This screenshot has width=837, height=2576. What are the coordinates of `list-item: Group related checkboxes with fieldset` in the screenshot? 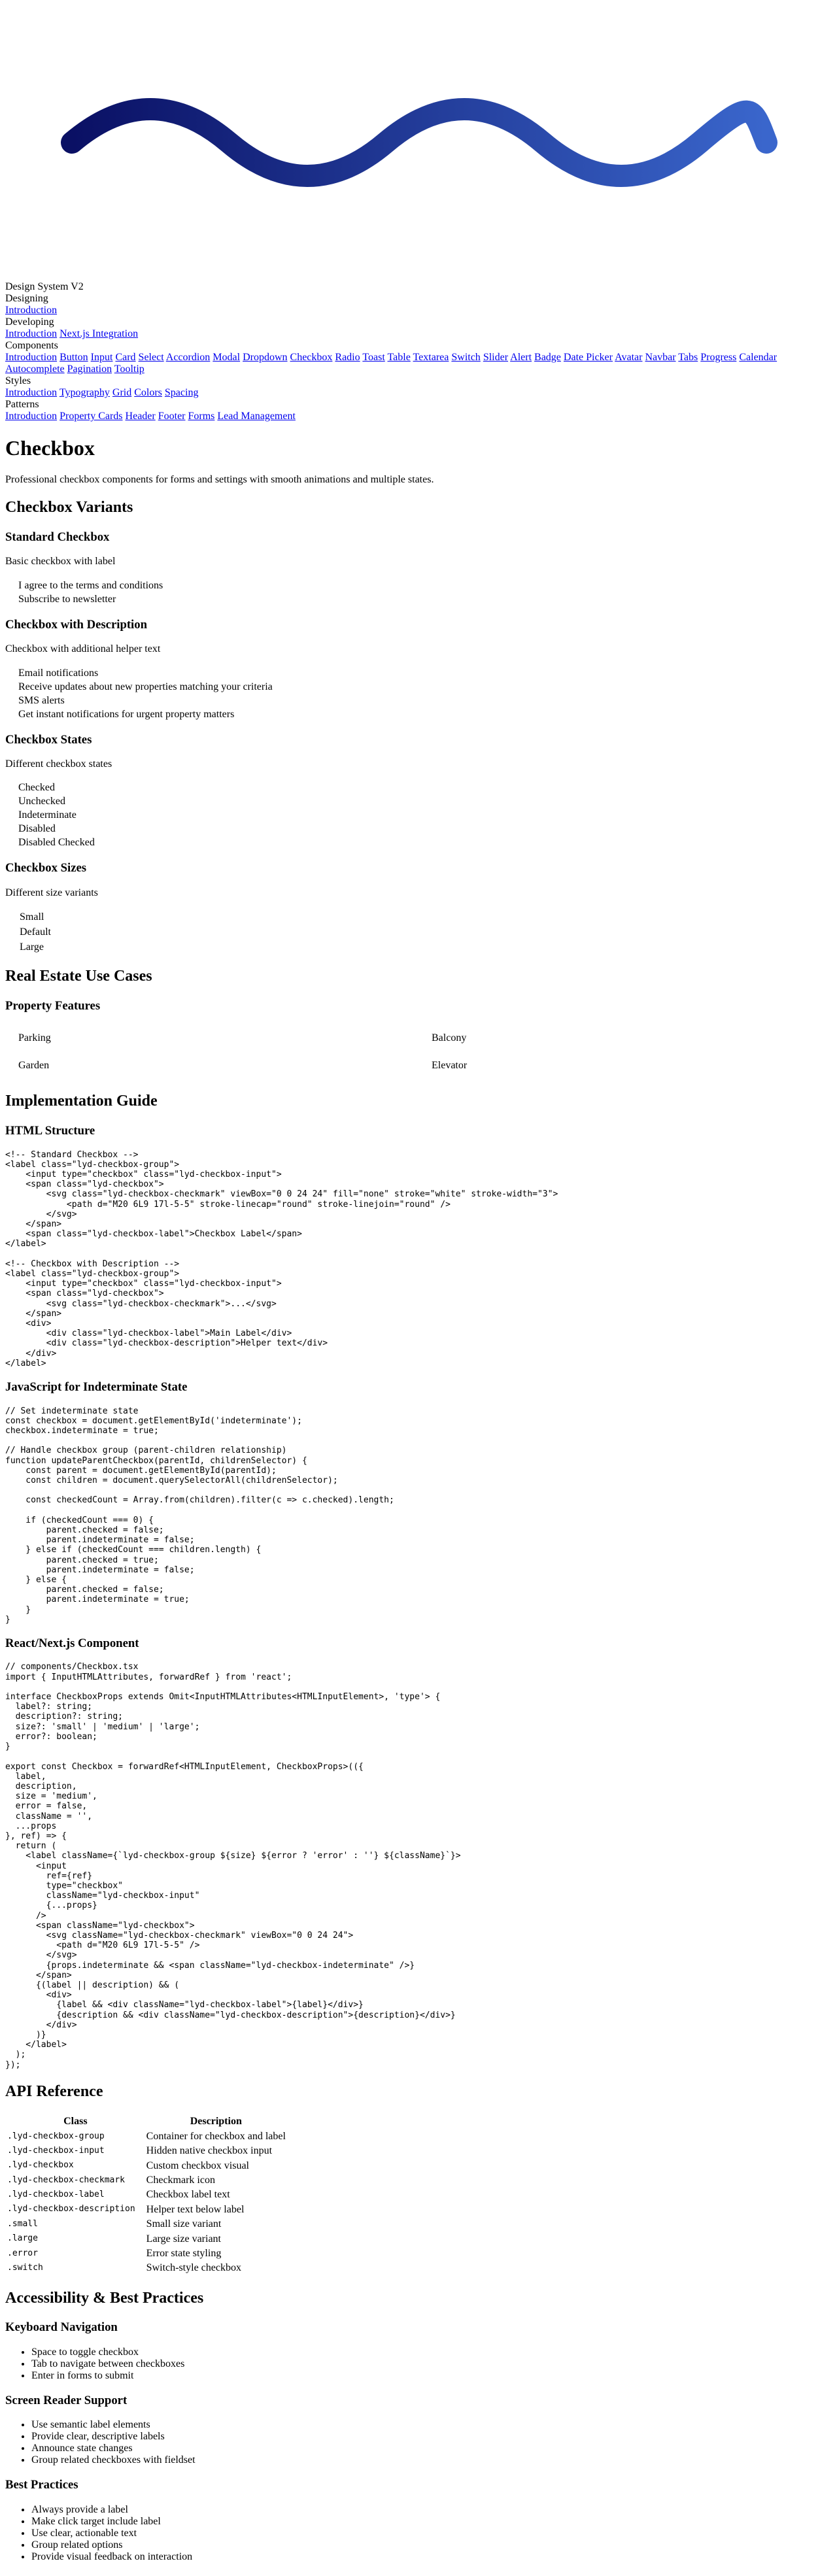 It's located at (431, 2460).